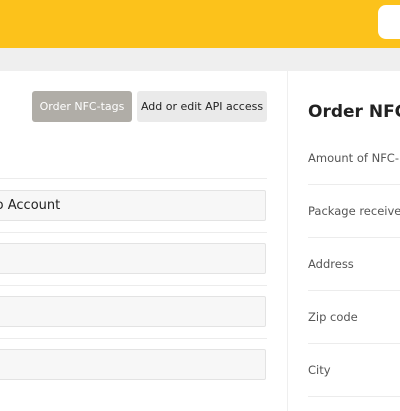 The width and height of the screenshot is (400, 411). I want to click on order-nfc-tags-button: Order NFC-tags, so click(82, 106).